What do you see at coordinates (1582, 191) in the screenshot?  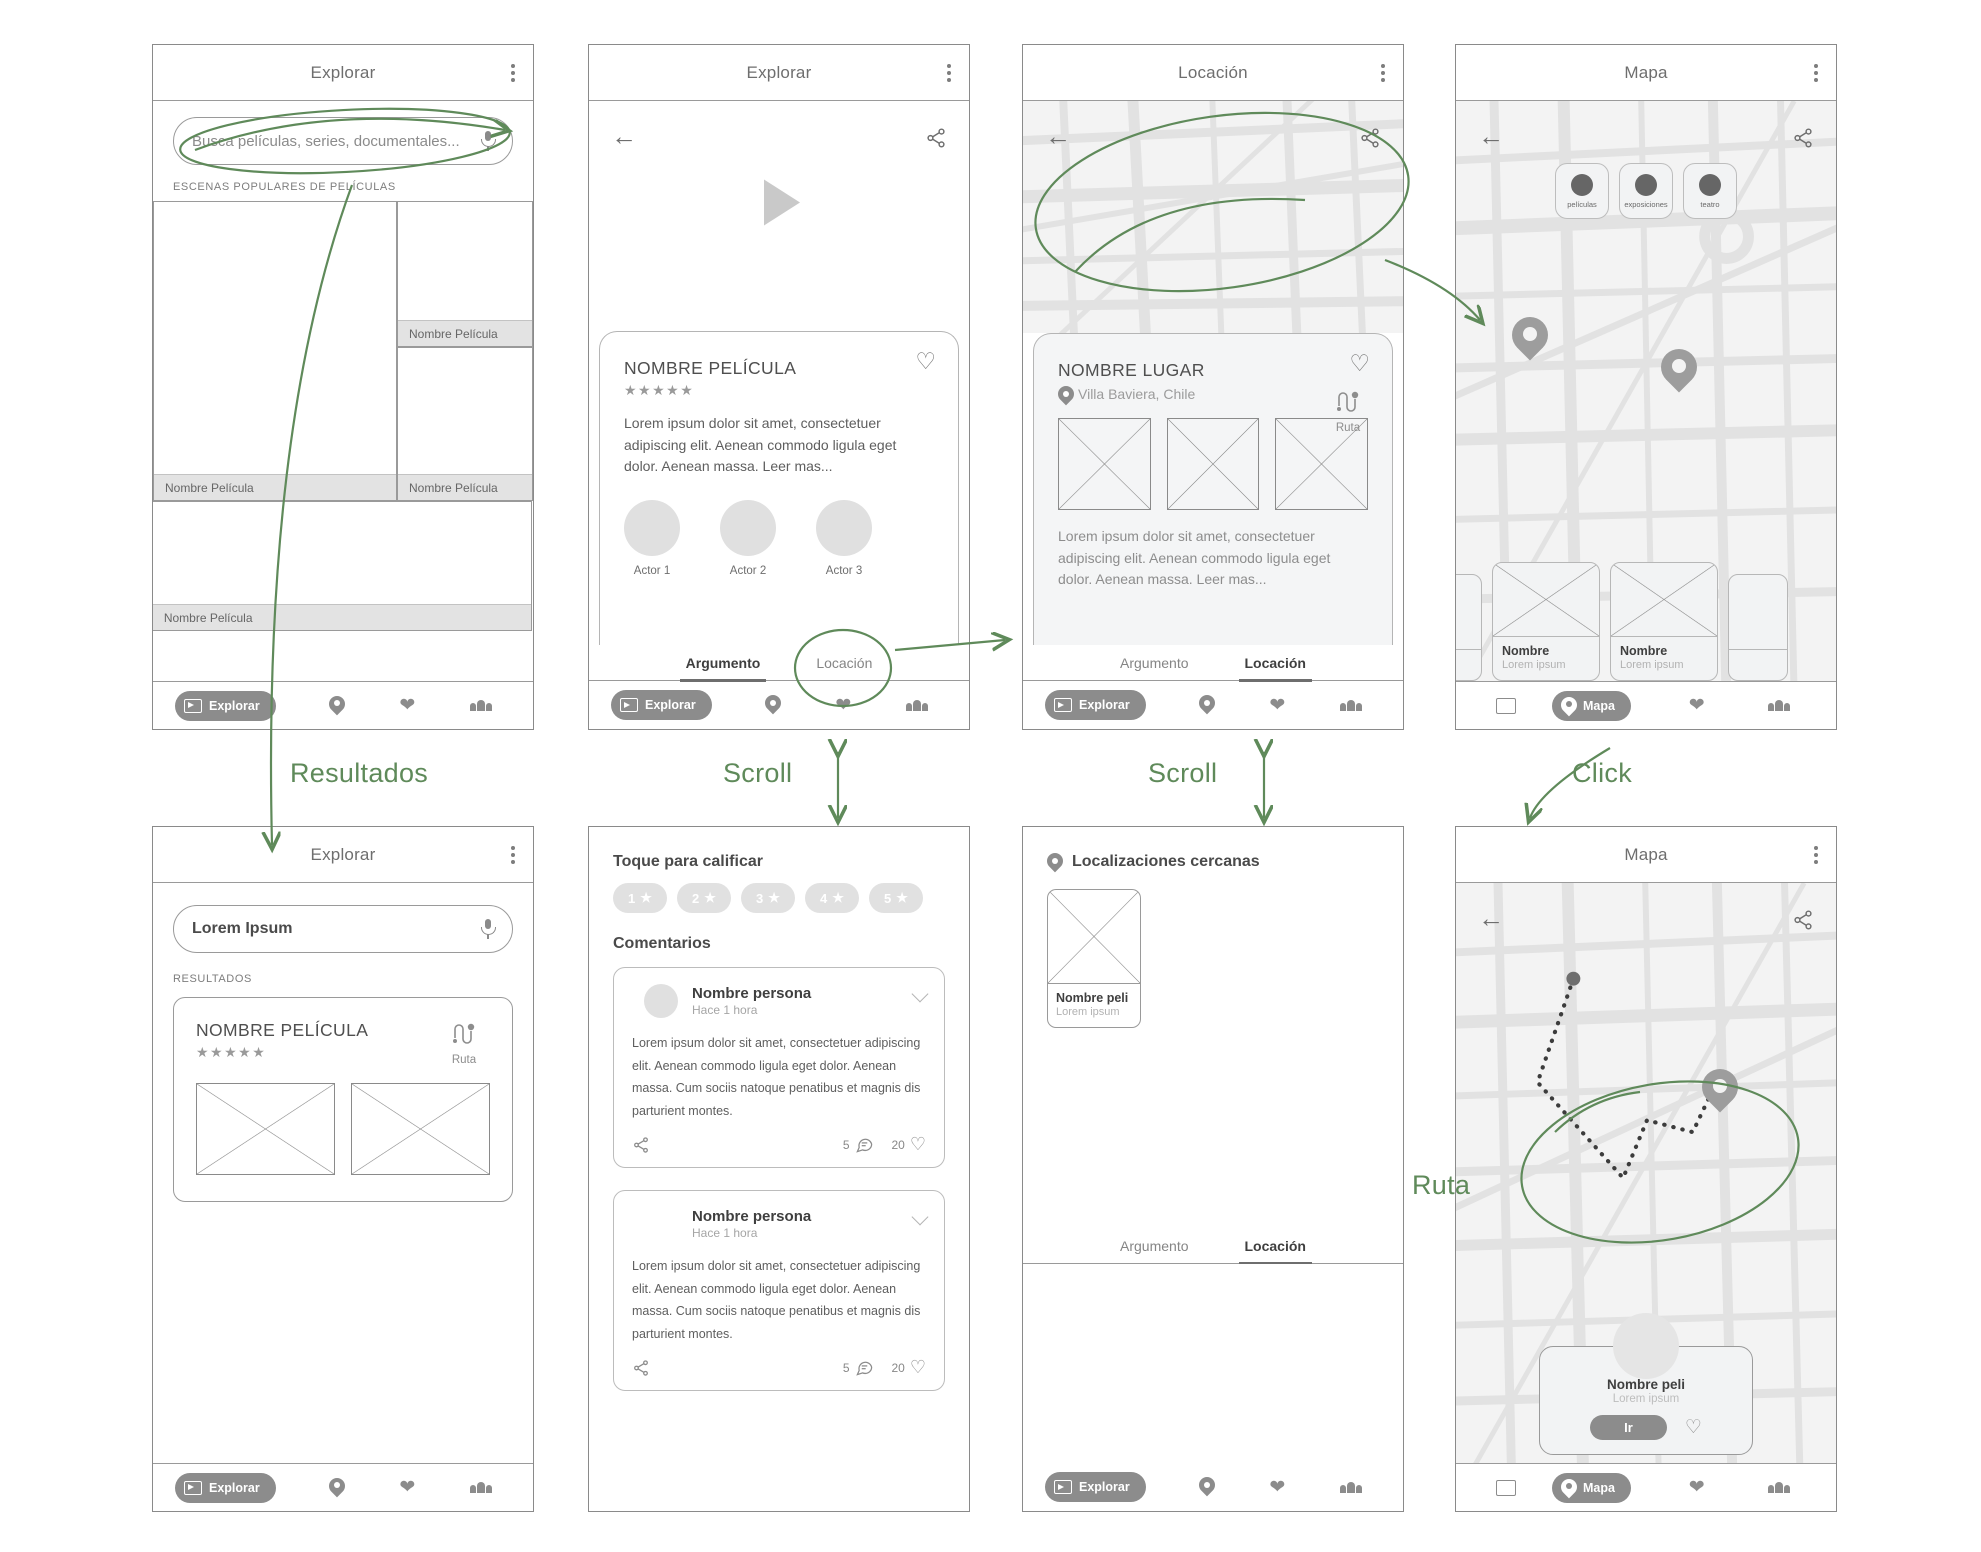 I see `filter-chip-peliculas: películas` at bounding box center [1582, 191].